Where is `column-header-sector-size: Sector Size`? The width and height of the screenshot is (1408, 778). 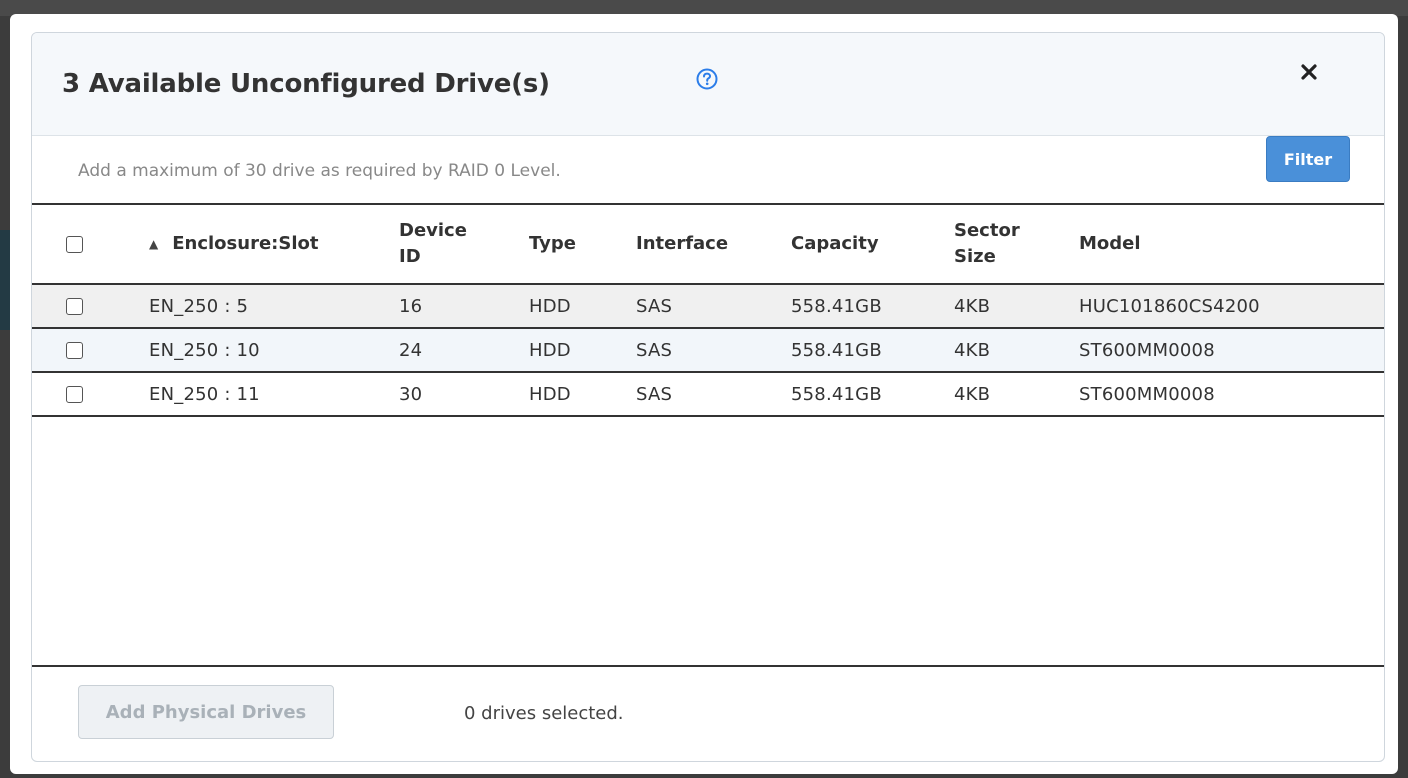
column-header-sector-size: Sector Size is located at coordinates (994, 244).